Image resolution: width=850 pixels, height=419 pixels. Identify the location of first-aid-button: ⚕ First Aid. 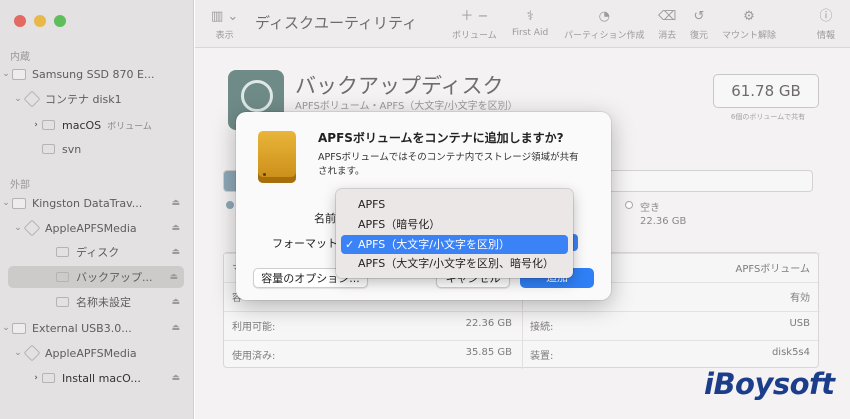
(530, 23).